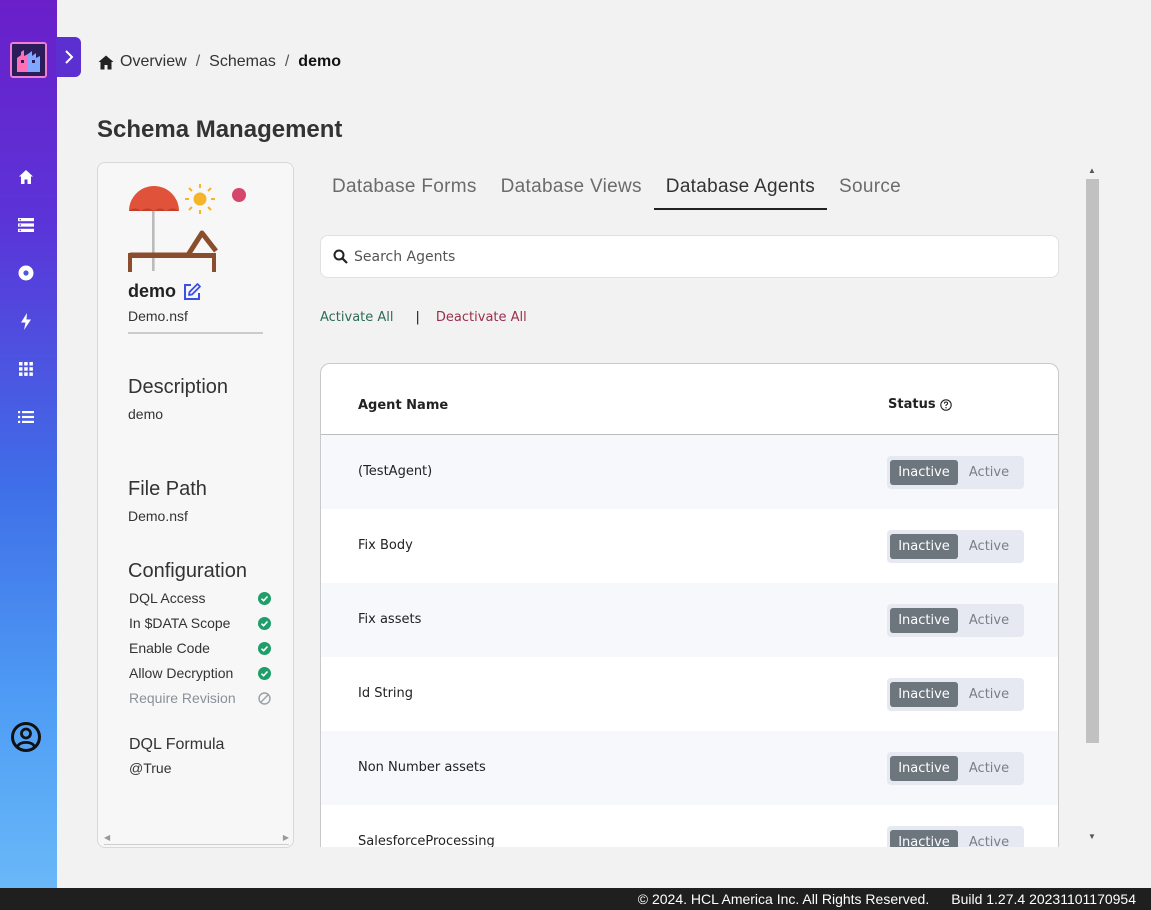 The width and height of the screenshot is (1151, 910). I want to click on schema-name-text: demo, so click(152, 291).